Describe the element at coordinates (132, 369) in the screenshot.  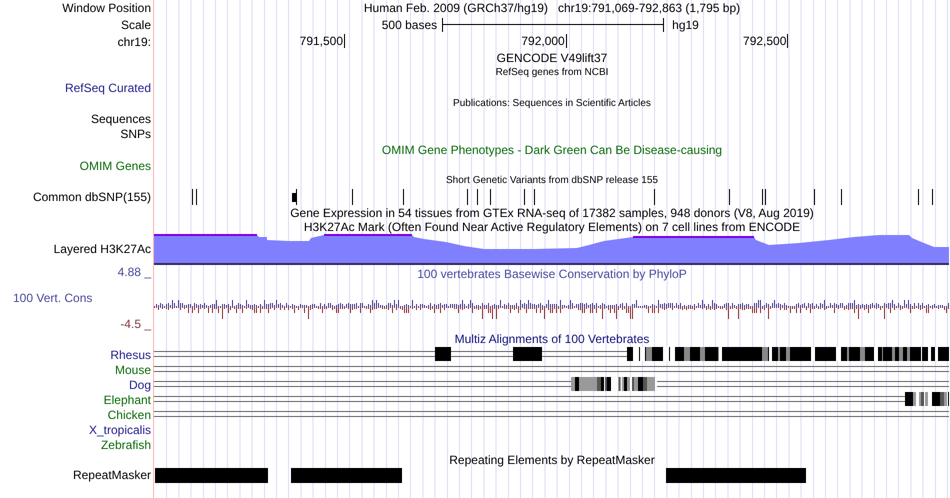
I see `track-label: Mouse` at that location.